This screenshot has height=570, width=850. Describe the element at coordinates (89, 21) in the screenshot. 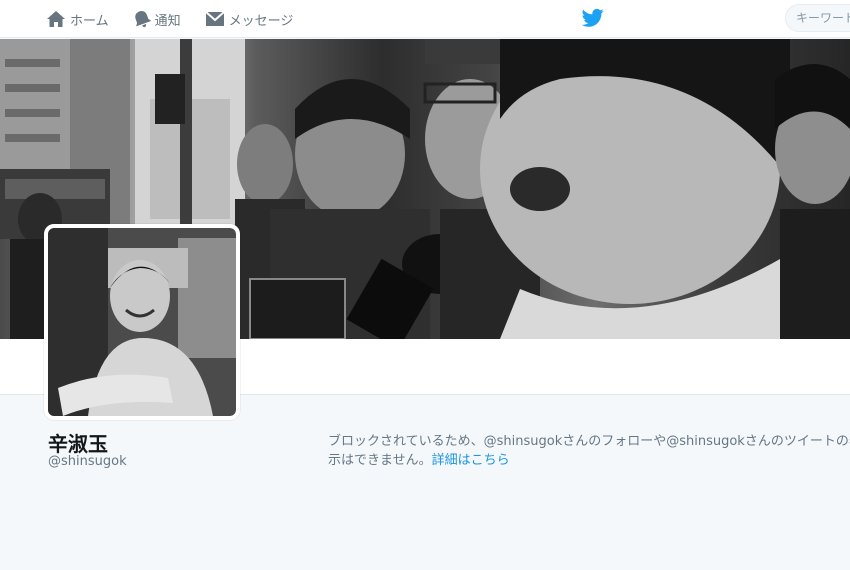

I see `nav-home-label: ホーム` at that location.